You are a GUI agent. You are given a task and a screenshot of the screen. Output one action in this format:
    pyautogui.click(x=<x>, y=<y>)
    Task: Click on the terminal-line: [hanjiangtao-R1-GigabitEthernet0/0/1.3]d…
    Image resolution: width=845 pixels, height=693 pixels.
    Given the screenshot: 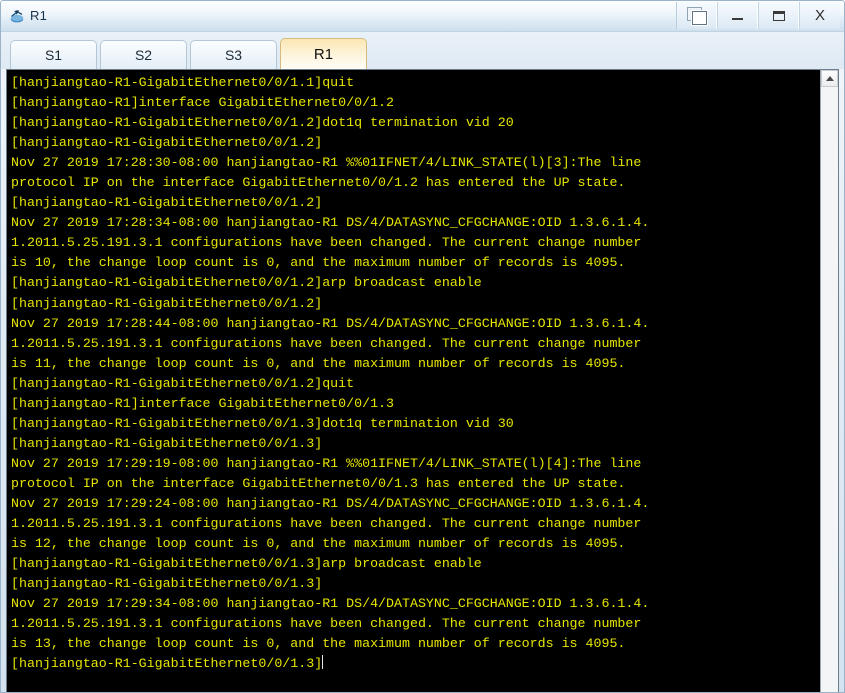 What is the action you would take?
    pyautogui.click(x=262, y=423)
    